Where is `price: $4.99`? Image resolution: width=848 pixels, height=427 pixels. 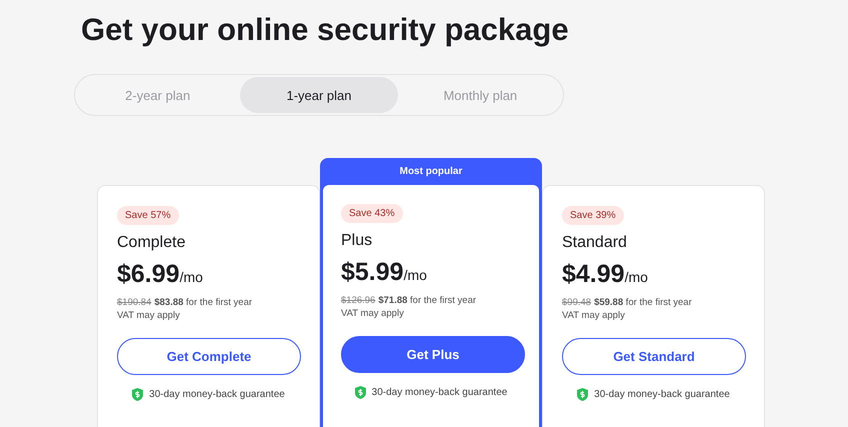 price: $4.99 is located at coordinates (593, 274).